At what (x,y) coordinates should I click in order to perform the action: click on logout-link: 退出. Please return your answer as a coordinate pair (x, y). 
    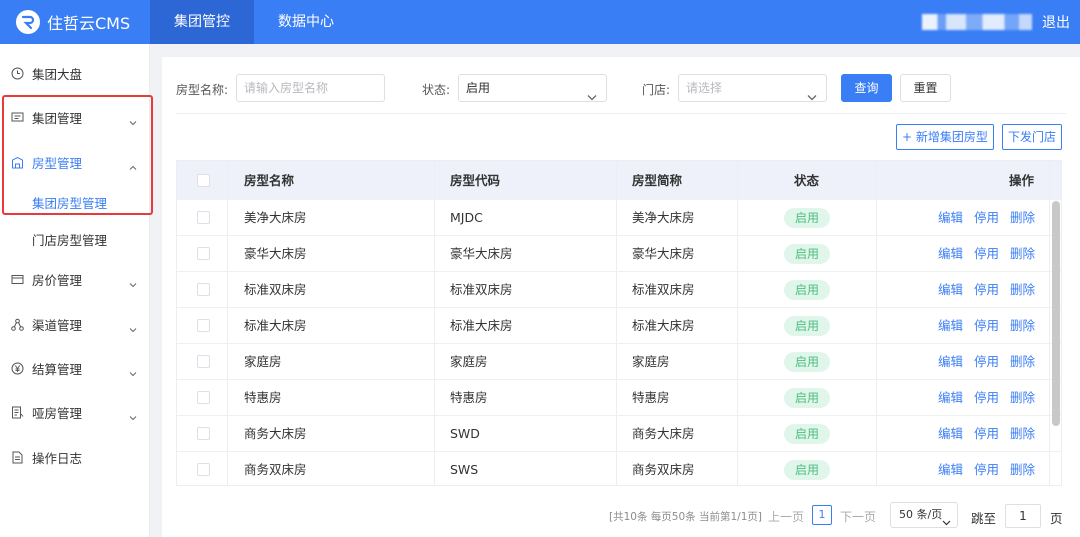
    Looking at the image, I should click on (1056, 22).